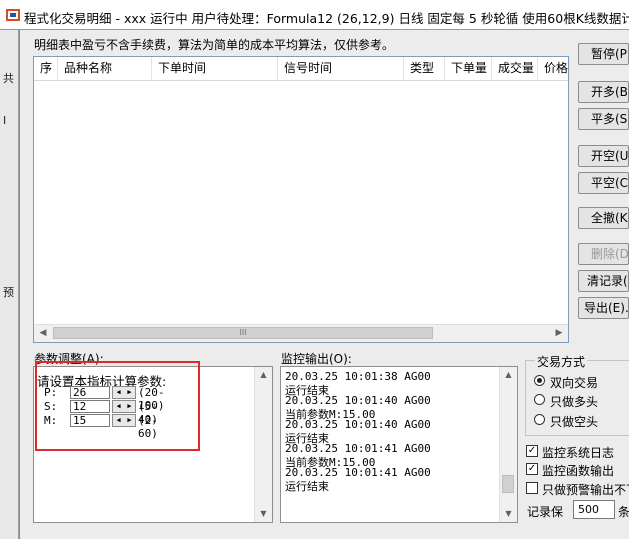 The height and width of the screenshot is (539, 629). I want to click on trade-mode-option-short: 只做空头, so click(581, 421).